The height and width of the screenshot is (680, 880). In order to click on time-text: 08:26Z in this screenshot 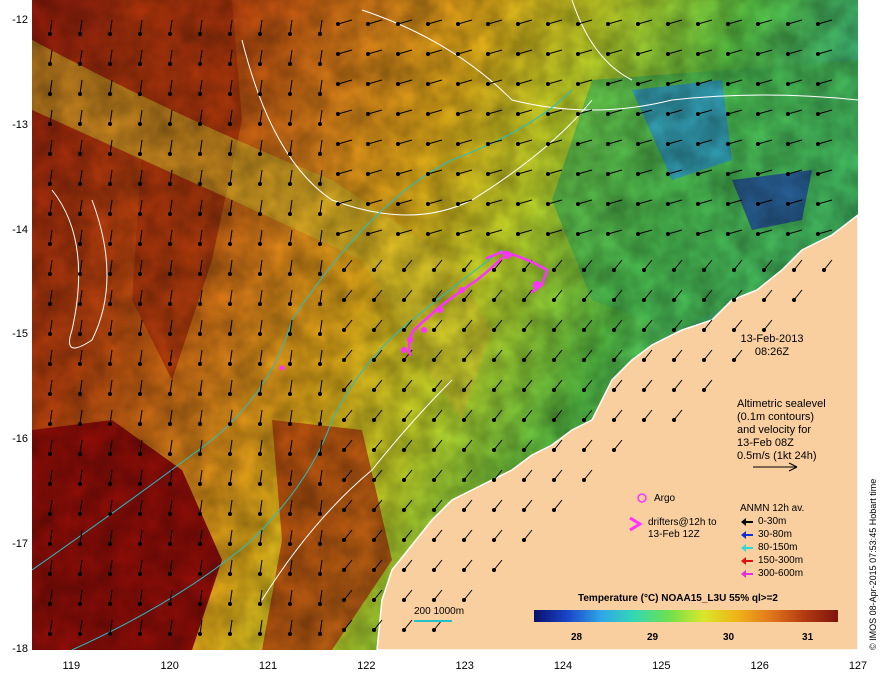, I will do `click(772, 352)`.